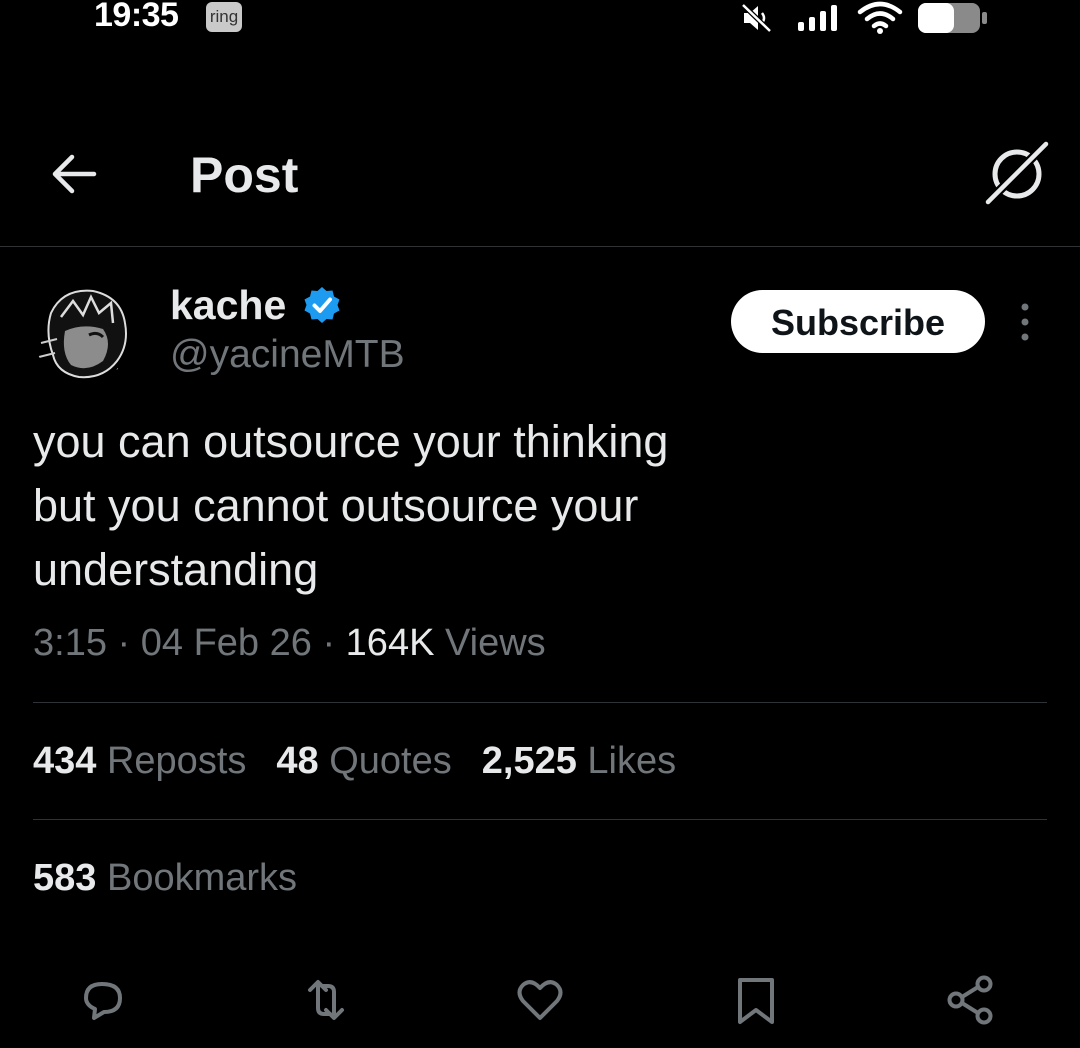 This screenshot has width=1080, height=1048. Describe the element at coordinates (65, 761) in the screenshot. I see `reposts-count: 434` at that location.